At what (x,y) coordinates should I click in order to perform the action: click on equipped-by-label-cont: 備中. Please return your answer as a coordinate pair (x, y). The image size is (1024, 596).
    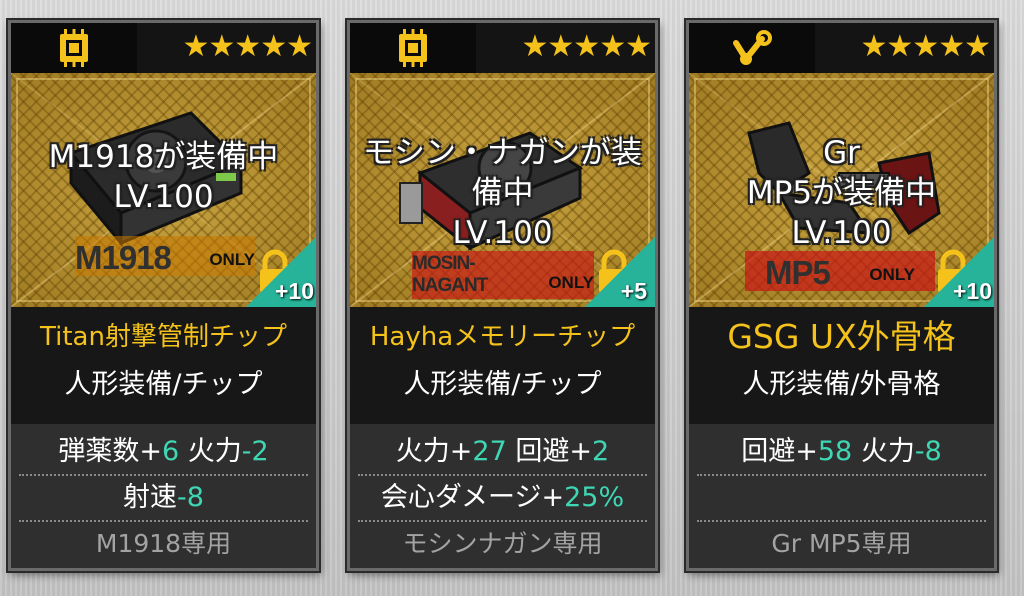
    Looking at the image, I should click on (502, 193).